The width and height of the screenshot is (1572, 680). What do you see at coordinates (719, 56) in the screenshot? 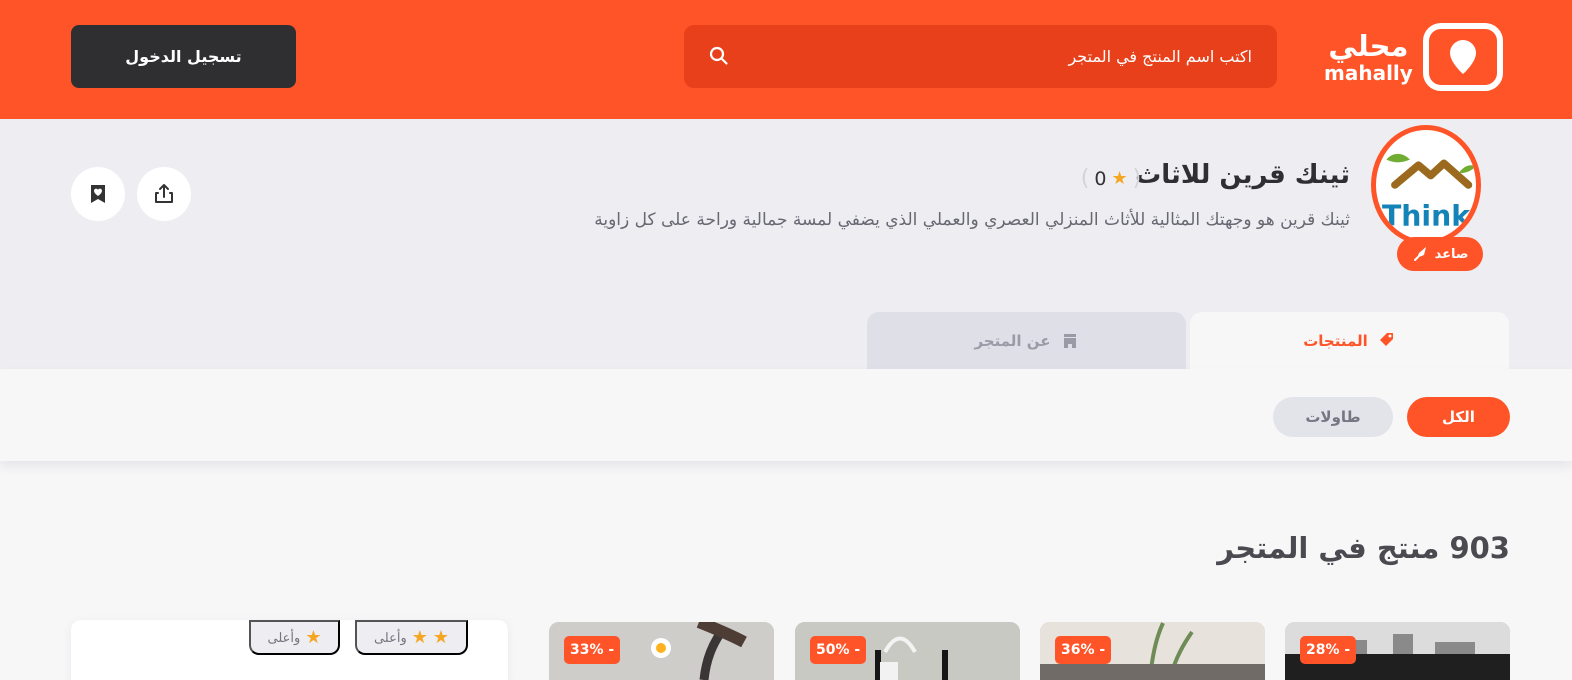
I see `search-icon` at bounding box center [719, 56].